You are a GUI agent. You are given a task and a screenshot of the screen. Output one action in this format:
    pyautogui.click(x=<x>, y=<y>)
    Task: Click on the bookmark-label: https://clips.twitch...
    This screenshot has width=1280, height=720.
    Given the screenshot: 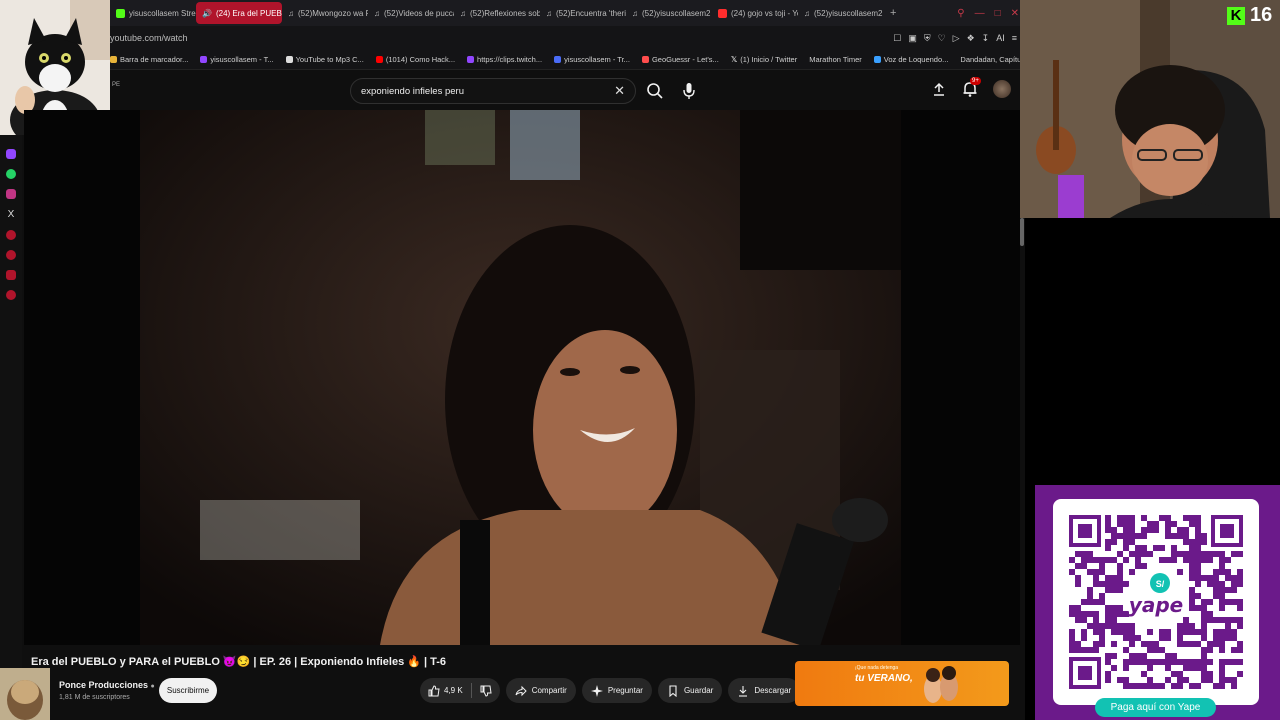 What is the action you would take?
    pyautogui.click(x=510, y=59)
    